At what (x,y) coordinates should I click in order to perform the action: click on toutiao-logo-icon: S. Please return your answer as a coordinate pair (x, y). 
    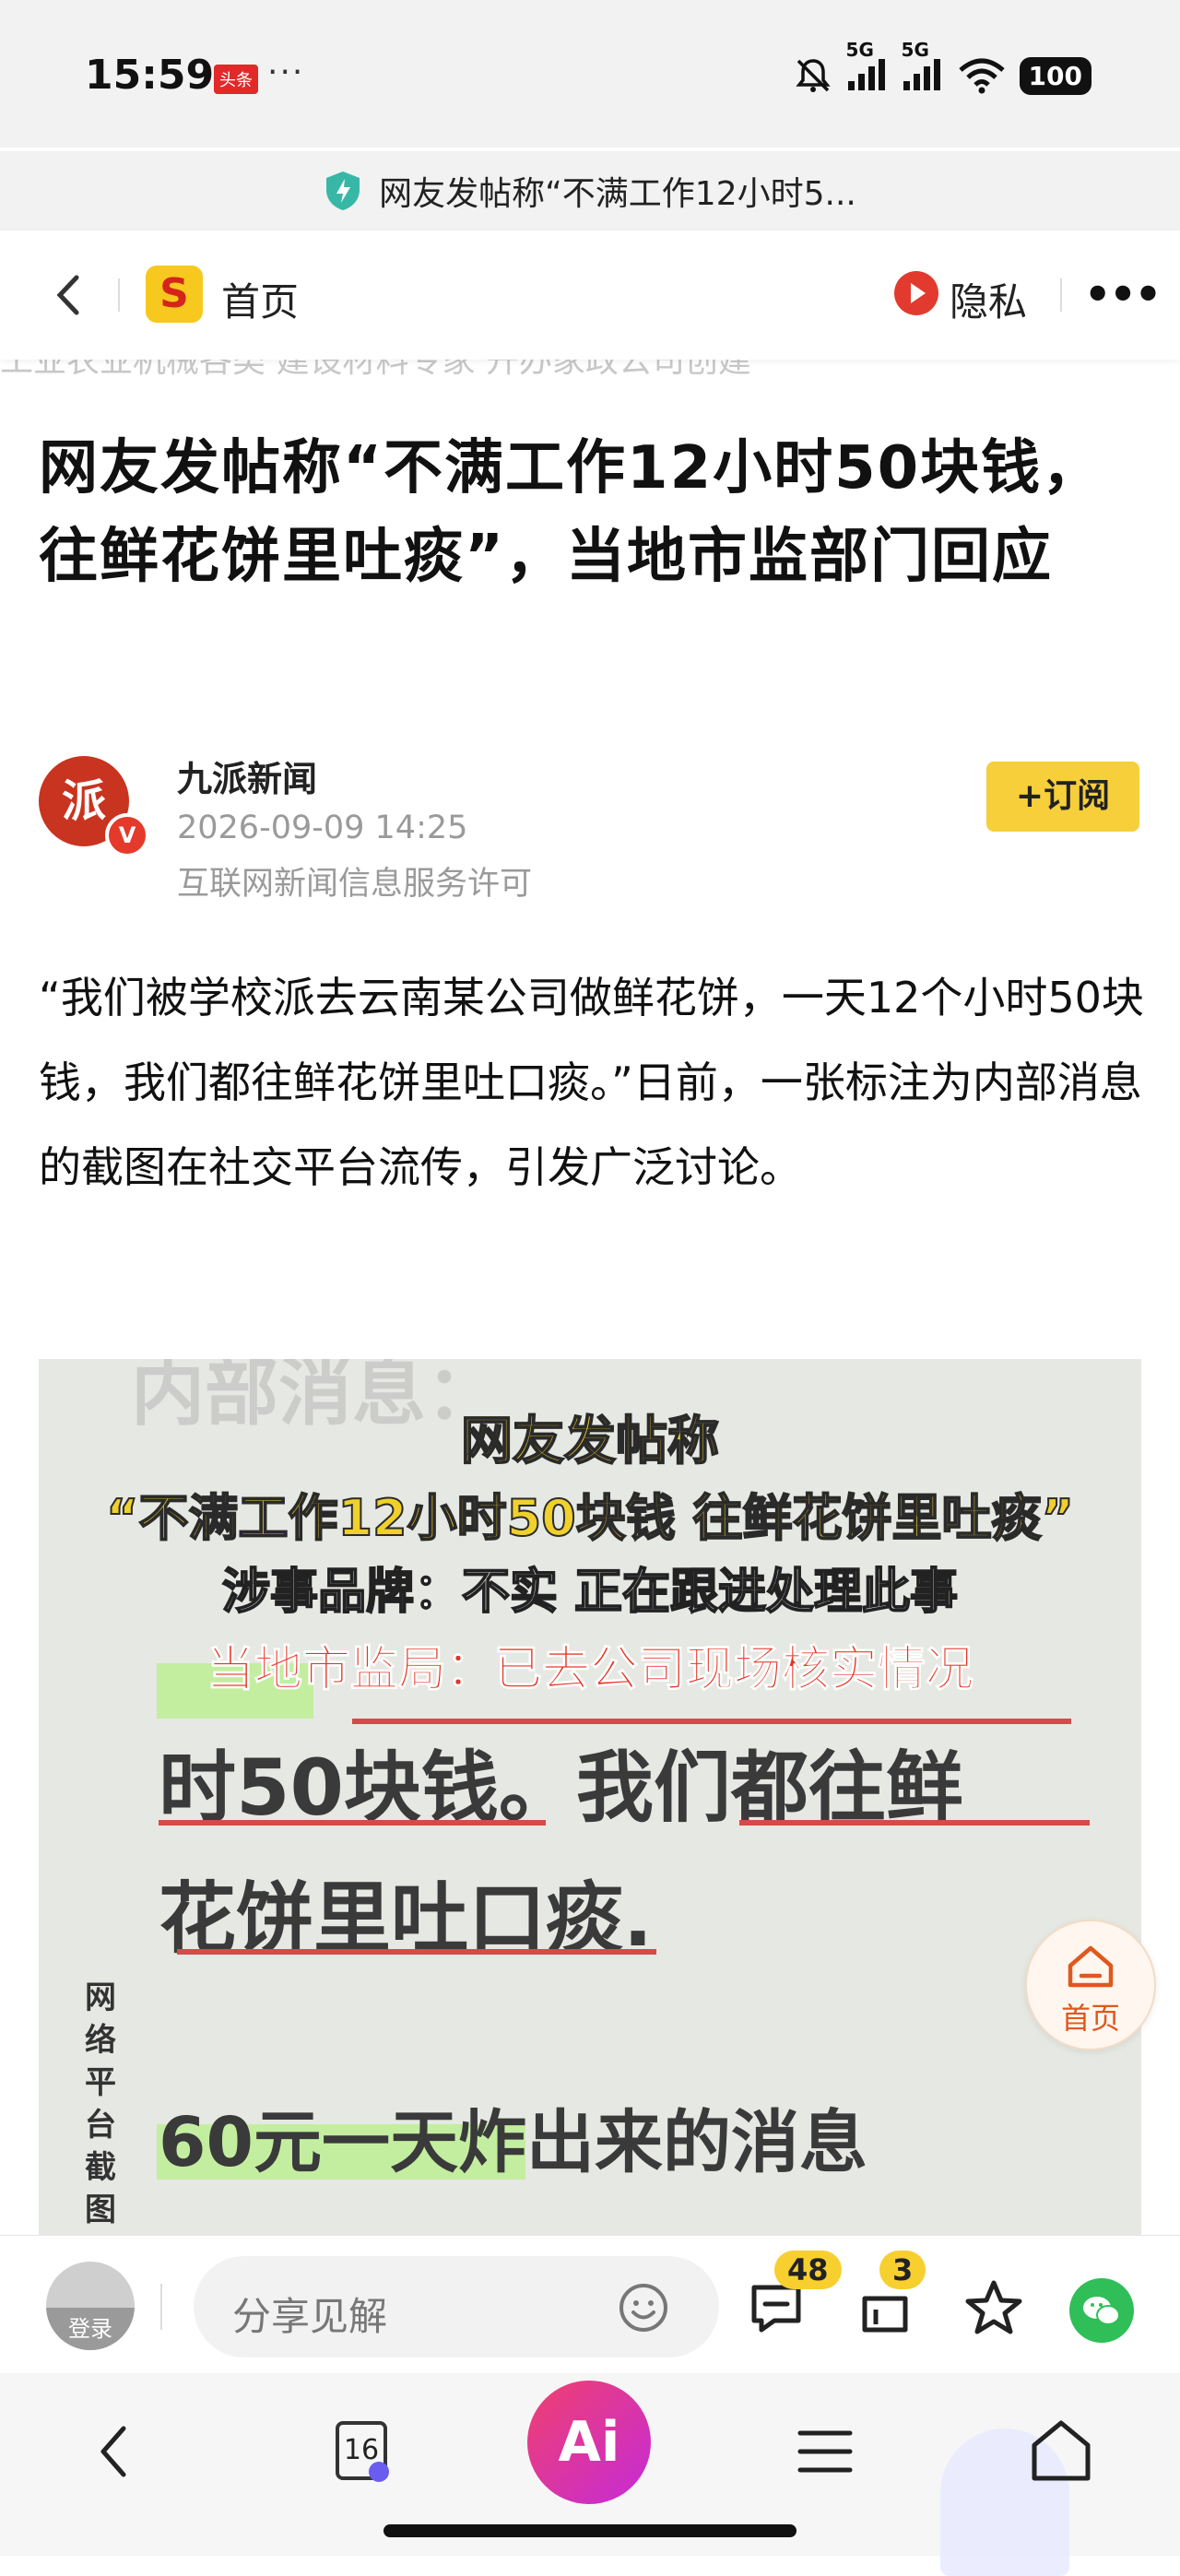
    Looking at the image, I should click on (174, 294).